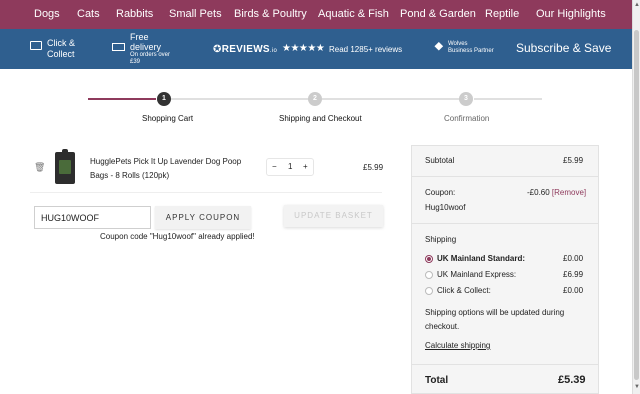 This screenshot has width=640, height=394. What do you see at coordinates (61, 54) in the screenshot?
I see `click-collect-line-2: Collect` at bounding box center [61, 54].